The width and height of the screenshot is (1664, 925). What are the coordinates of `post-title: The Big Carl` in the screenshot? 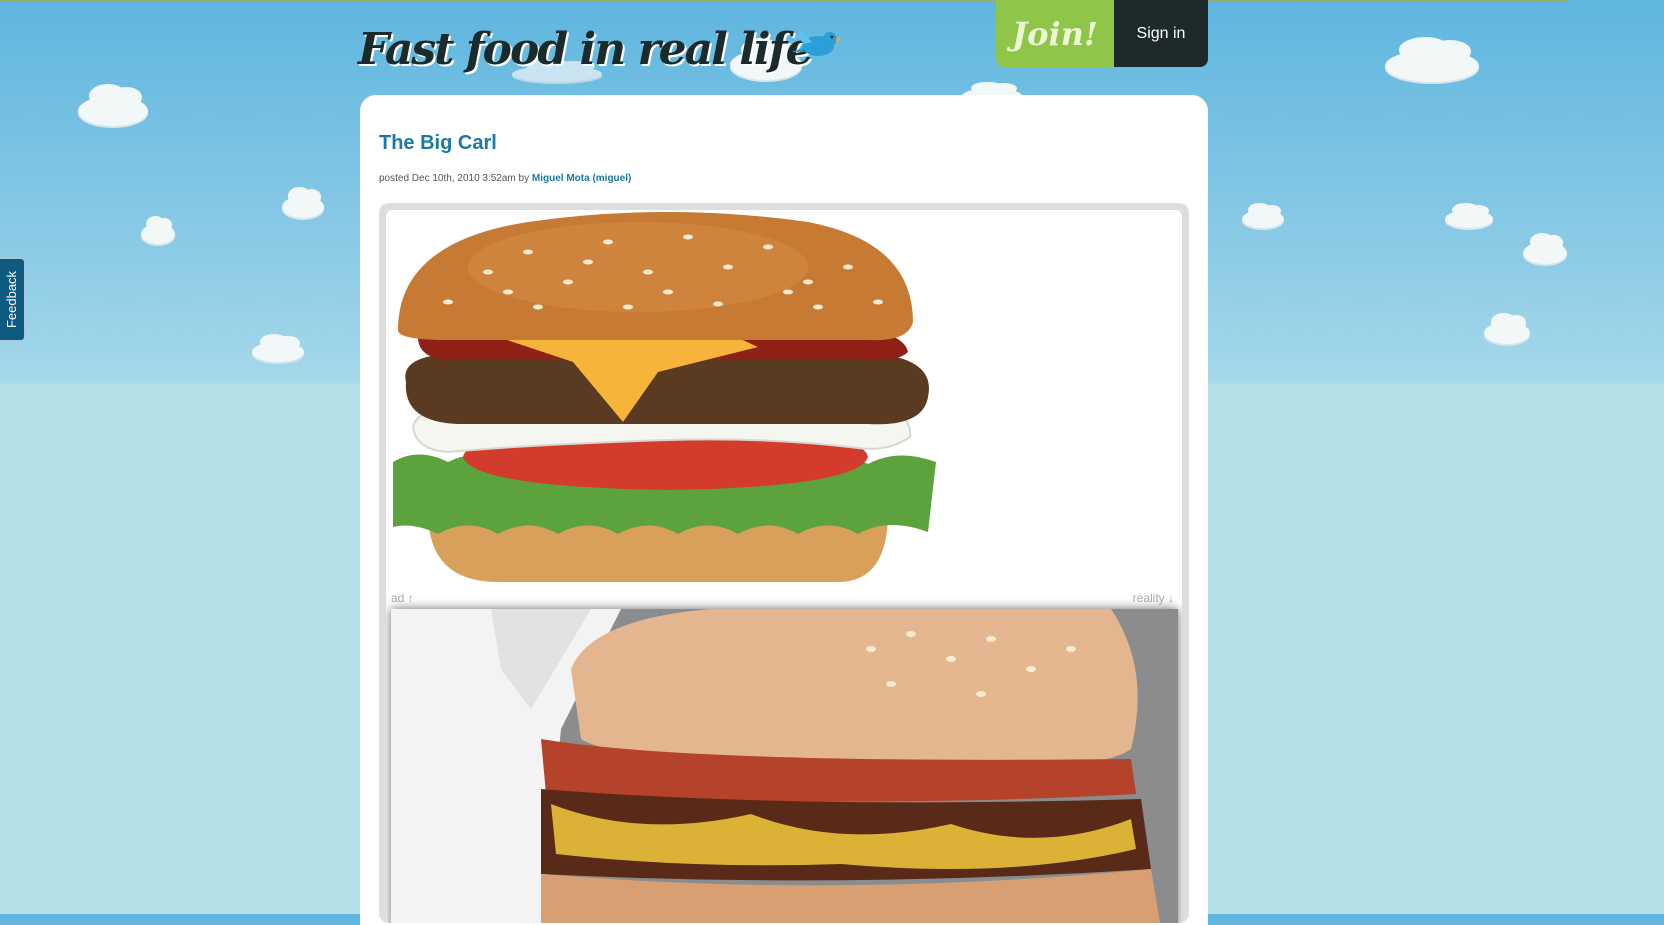 It's located at (438, 143).